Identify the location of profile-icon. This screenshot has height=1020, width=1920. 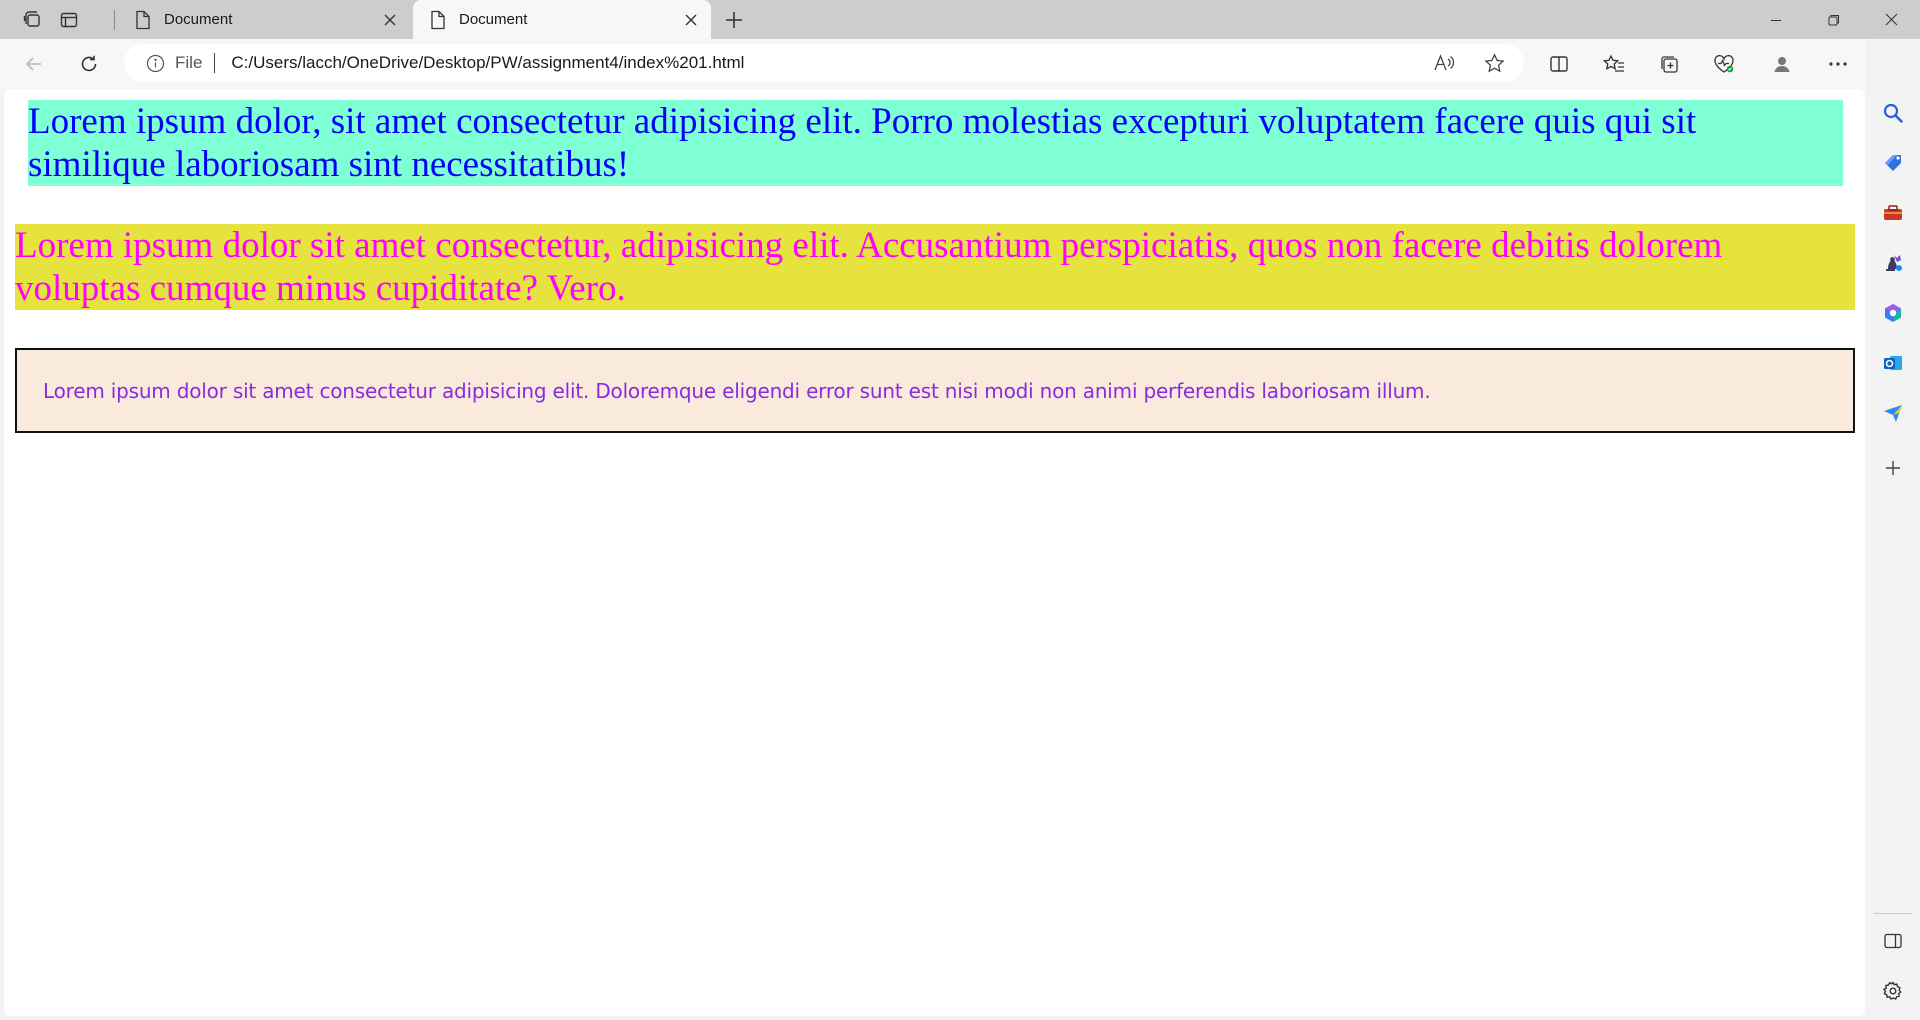
(1782, 64).